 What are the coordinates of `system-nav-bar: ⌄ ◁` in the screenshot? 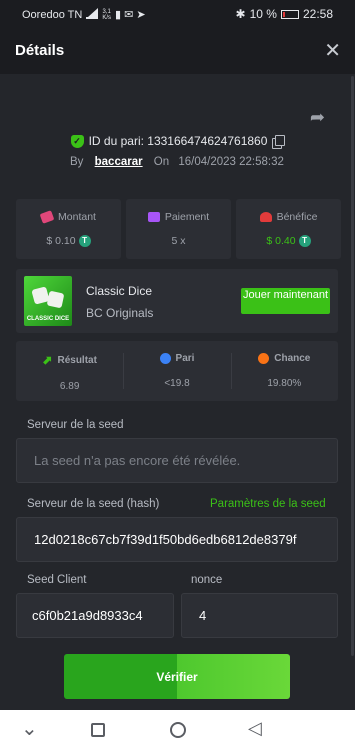 It's located at (177, 730).